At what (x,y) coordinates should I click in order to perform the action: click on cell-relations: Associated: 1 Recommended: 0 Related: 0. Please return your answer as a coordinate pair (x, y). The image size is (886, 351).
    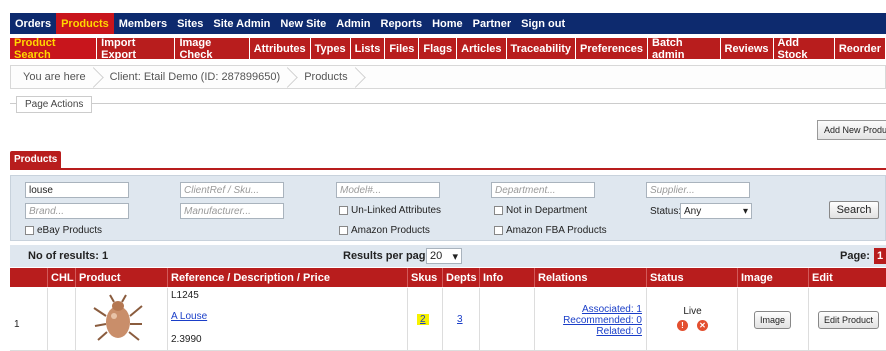
    Looking at the image, I should click on (591, 319).